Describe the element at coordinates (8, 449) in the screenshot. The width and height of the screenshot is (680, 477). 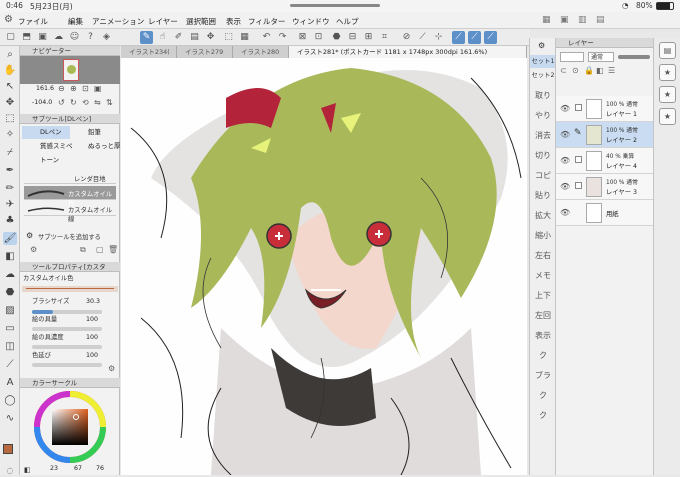
I see `main-color-swatch` at that location.